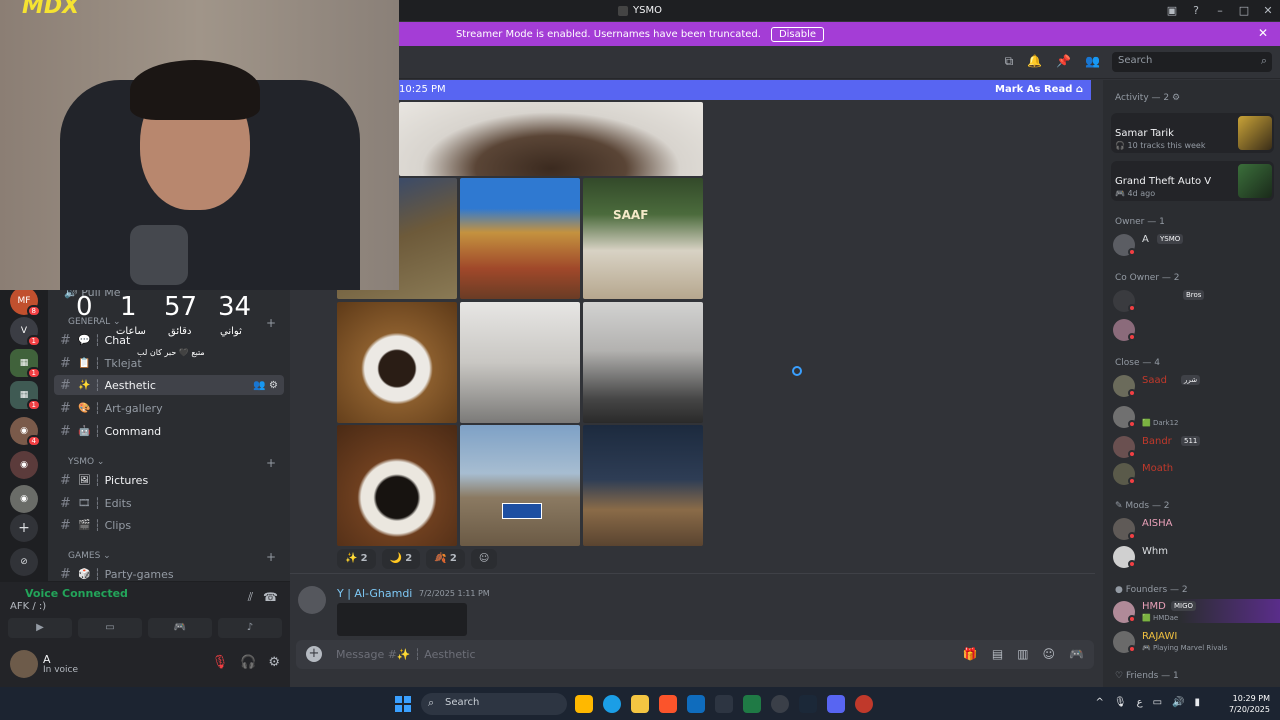 Image resolution: width=1280 pixels, height=720 pixels. What do you see at coordinates (1220, 10) in the screenshot?
I see `minimize-button: –` at bounding box center [1220, 10].